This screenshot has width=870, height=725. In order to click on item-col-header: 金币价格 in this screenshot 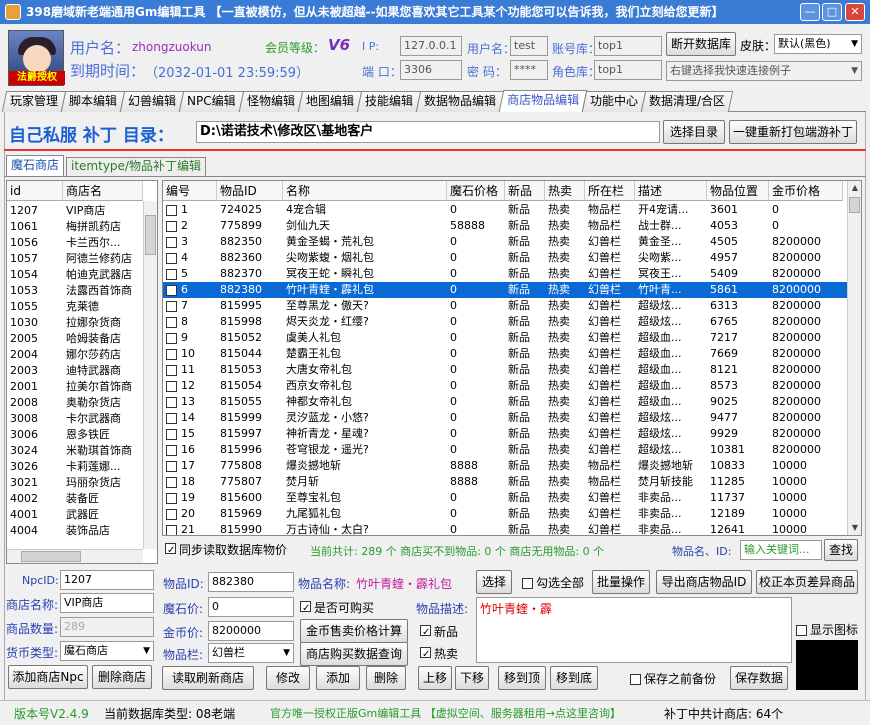, I will do `click(806, 191)`.